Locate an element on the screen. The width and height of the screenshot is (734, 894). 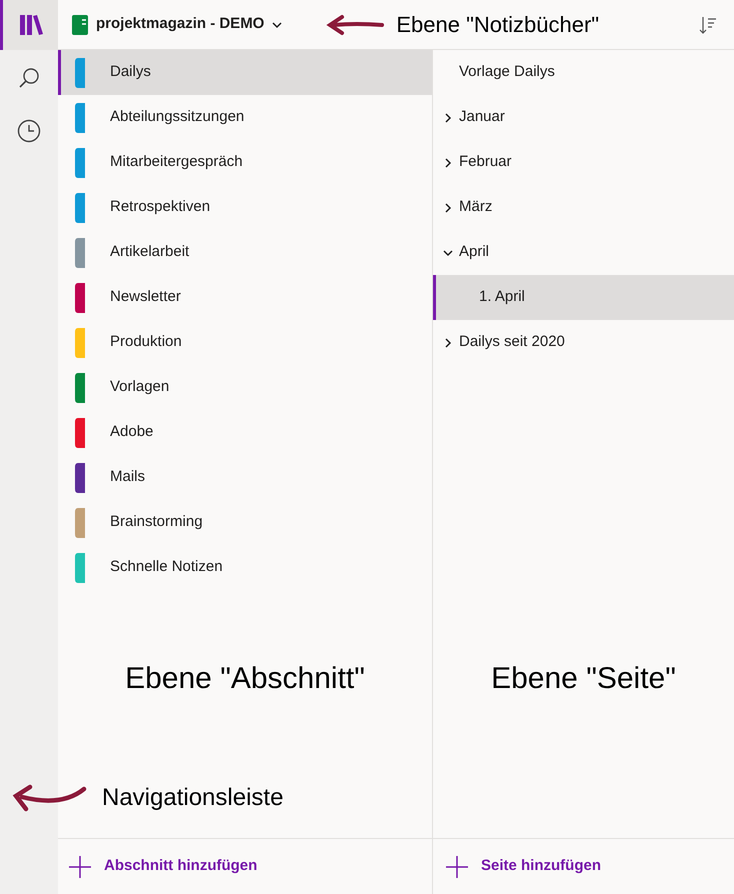
section-title: Mails is located at coordinates (128, 477).